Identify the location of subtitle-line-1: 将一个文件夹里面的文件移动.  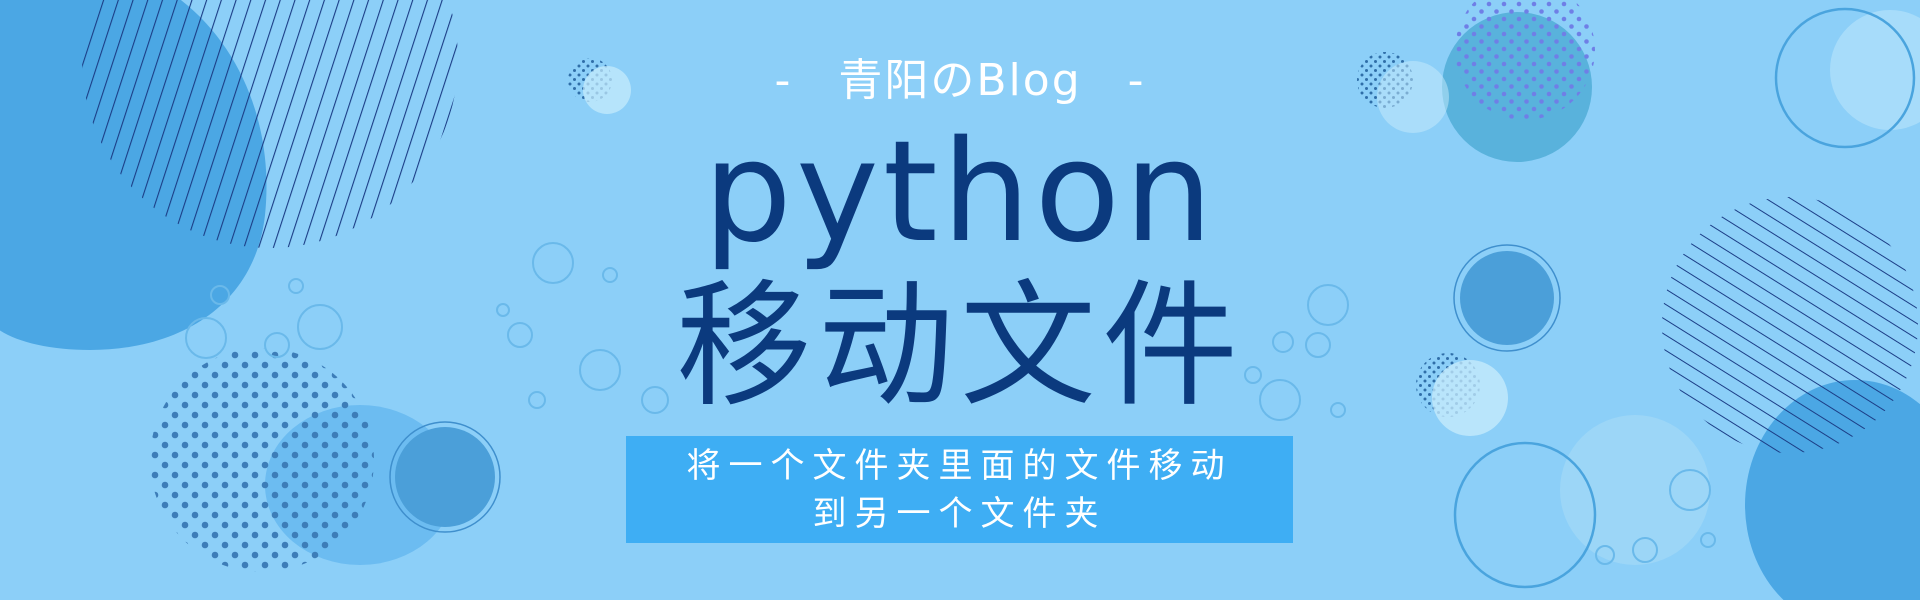
(959, 465).